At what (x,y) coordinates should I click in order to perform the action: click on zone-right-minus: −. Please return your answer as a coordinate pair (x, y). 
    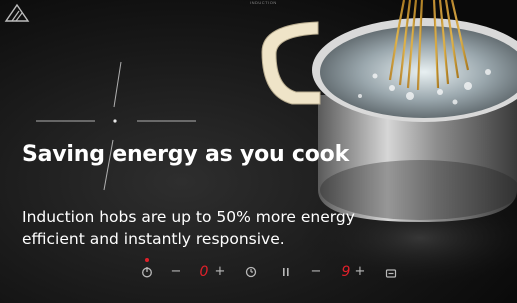
    Looking at the image, I should click on (316, 271).